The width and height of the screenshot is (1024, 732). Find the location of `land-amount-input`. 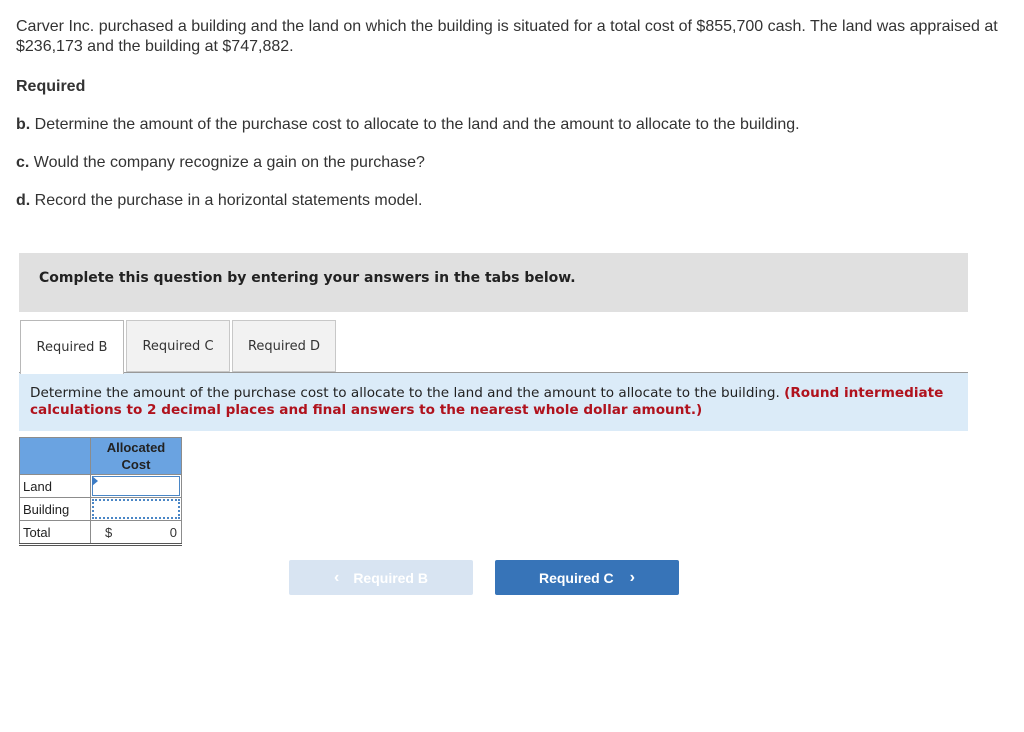

land-amount-input is located at coordinates (136, 486).